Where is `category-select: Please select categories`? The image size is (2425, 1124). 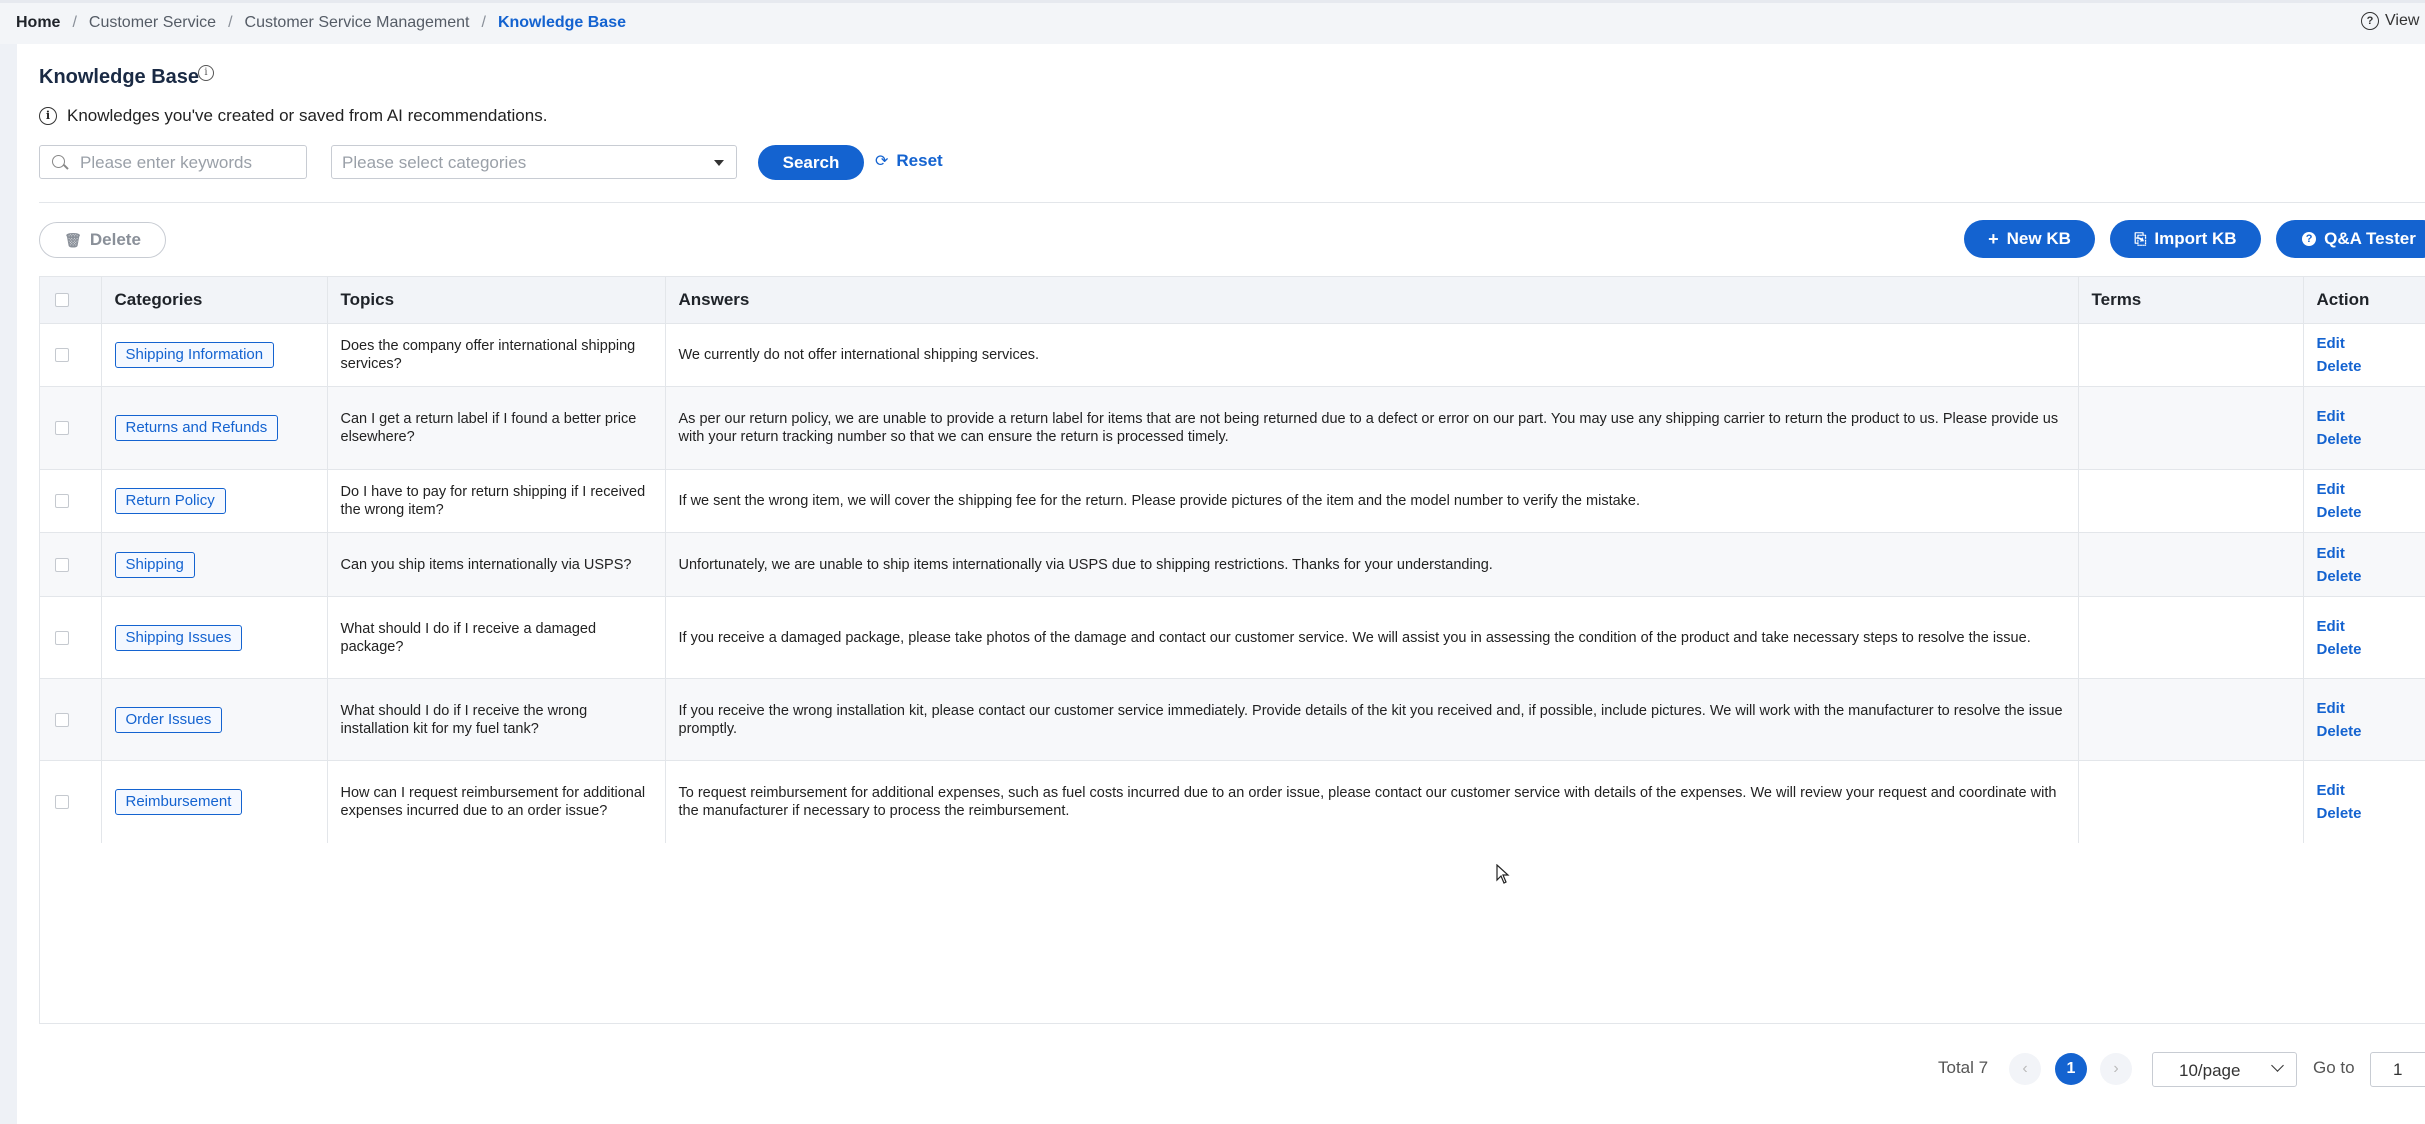
category-select: Please select categories is located at coordinates (534, 162).